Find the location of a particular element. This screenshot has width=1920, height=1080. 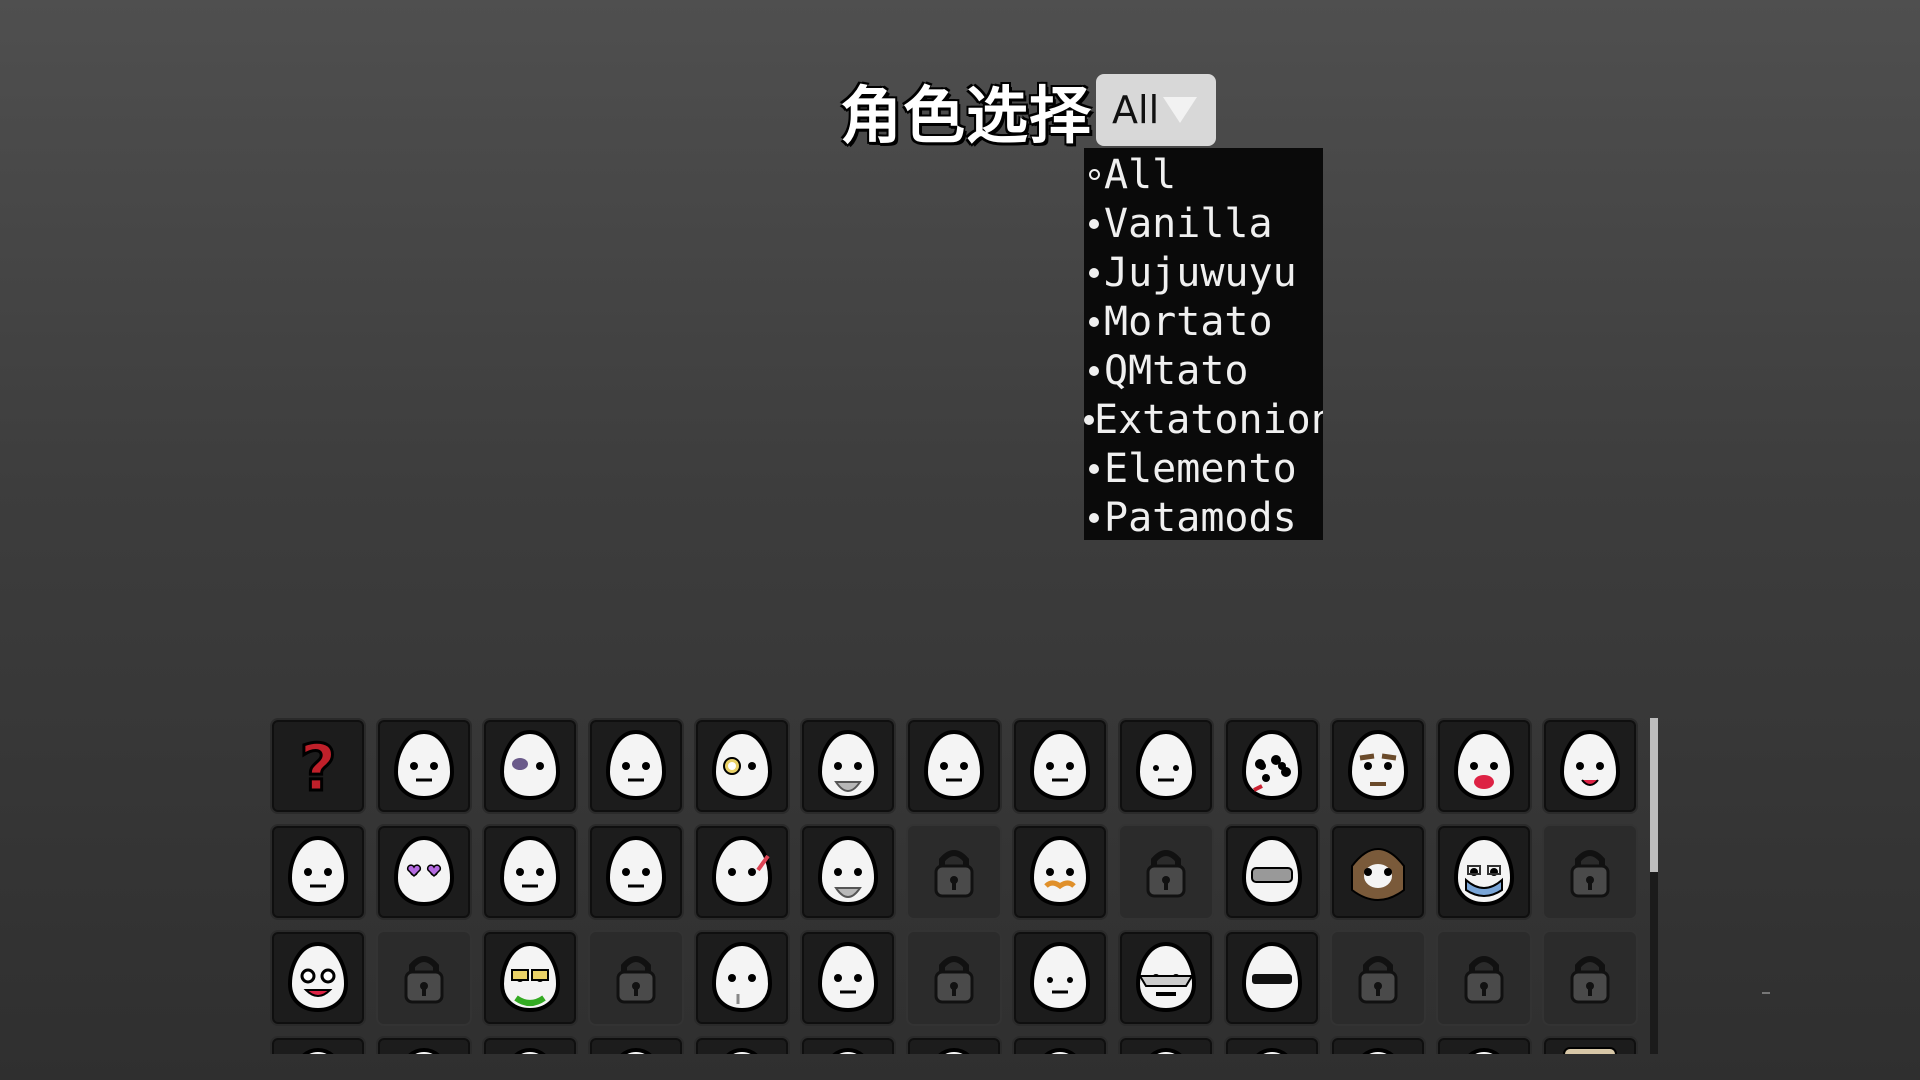

filter-option-extatonion: Extatonion is located at coordinates (1203, 419).